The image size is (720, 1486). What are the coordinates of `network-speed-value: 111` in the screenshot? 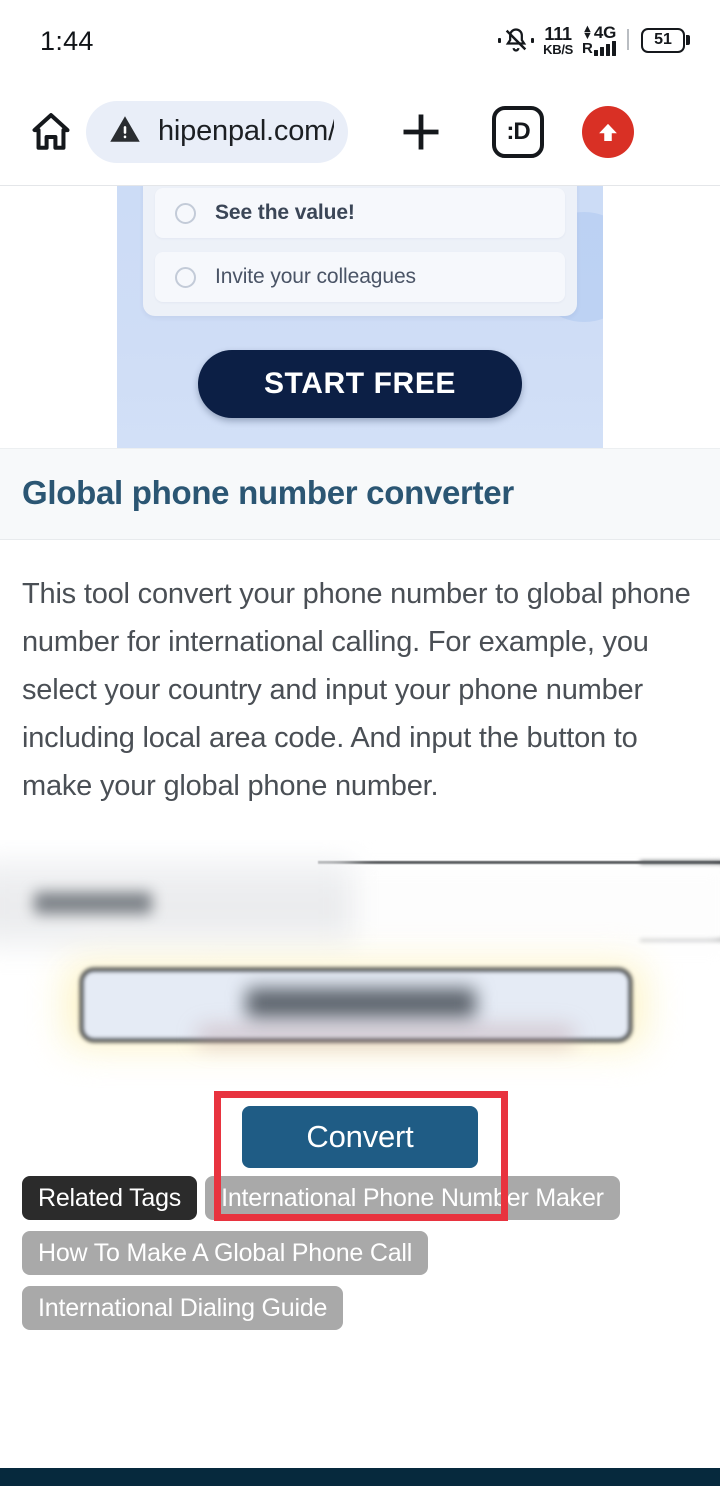 It's located at (558, 33).